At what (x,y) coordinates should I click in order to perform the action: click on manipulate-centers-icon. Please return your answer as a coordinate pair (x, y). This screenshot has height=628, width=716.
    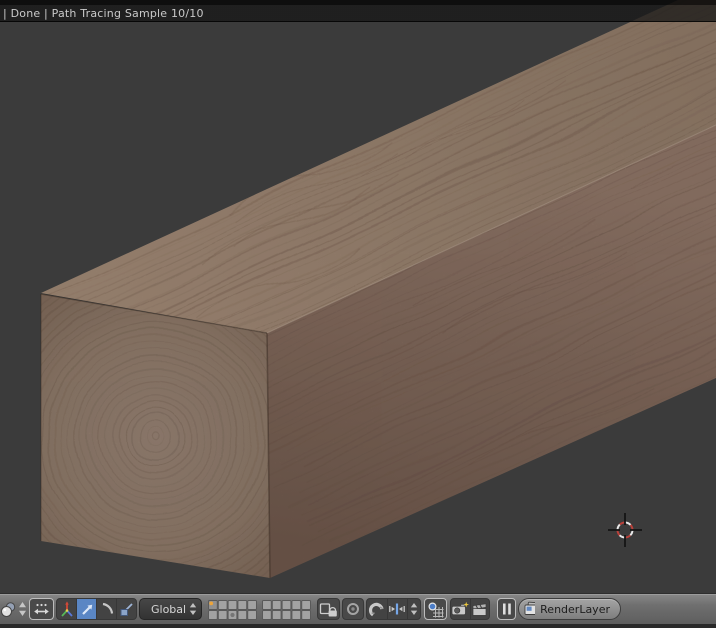
    Looking at the image, I should click on (41, 608).